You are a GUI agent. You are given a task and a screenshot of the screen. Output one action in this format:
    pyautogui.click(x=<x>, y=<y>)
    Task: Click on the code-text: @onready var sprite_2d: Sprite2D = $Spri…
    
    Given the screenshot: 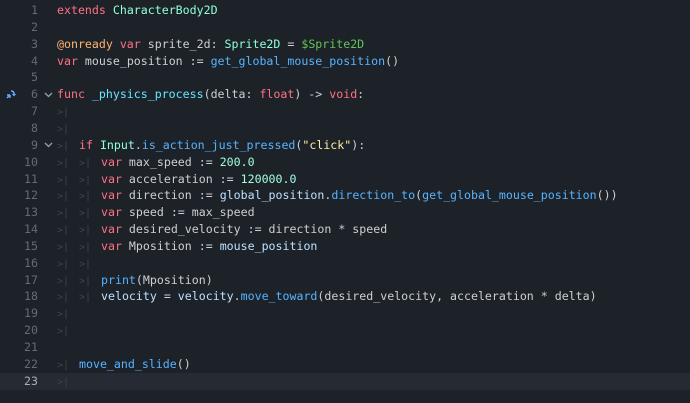 What is the action you would take?
    pyautogui.click(x=210, y=44)
    